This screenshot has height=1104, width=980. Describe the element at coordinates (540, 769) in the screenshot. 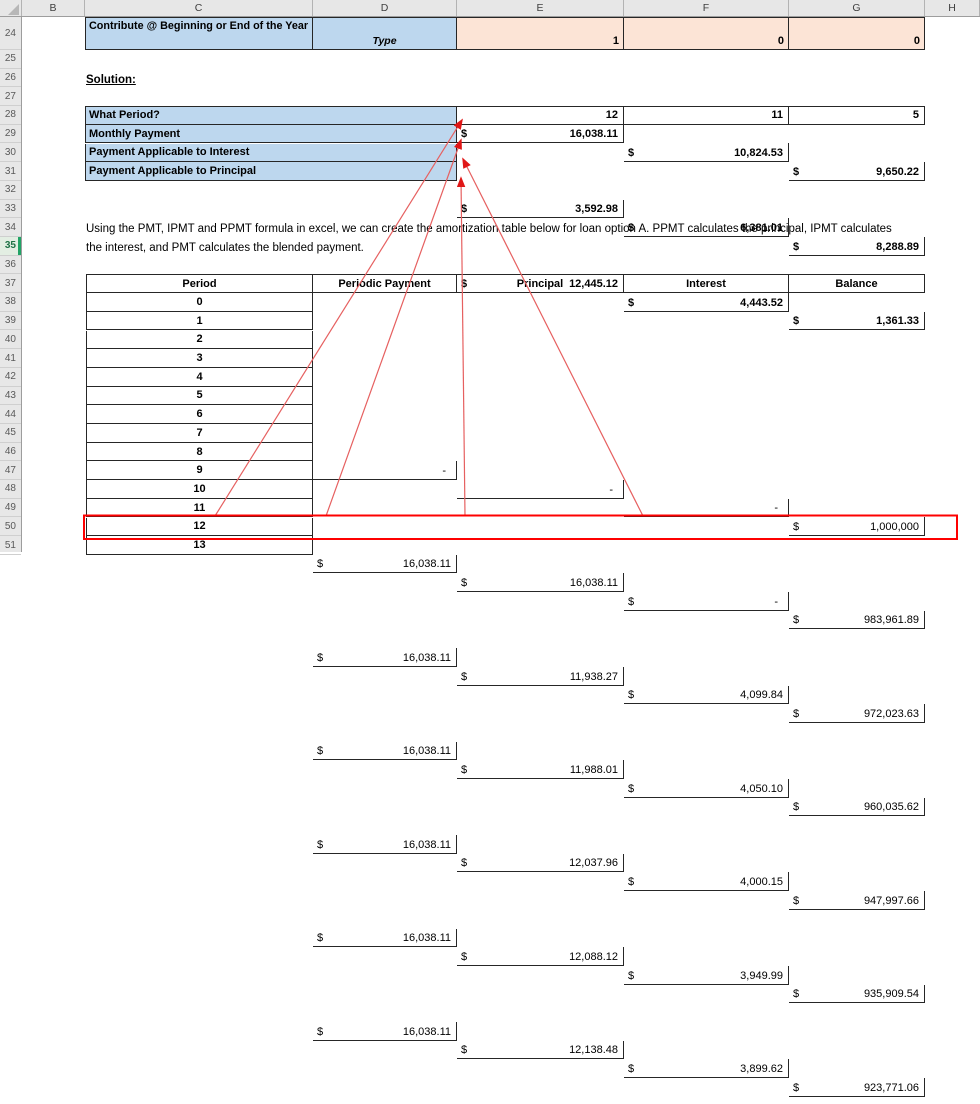

I see `amortization-cell: $11,988.01` at that location.